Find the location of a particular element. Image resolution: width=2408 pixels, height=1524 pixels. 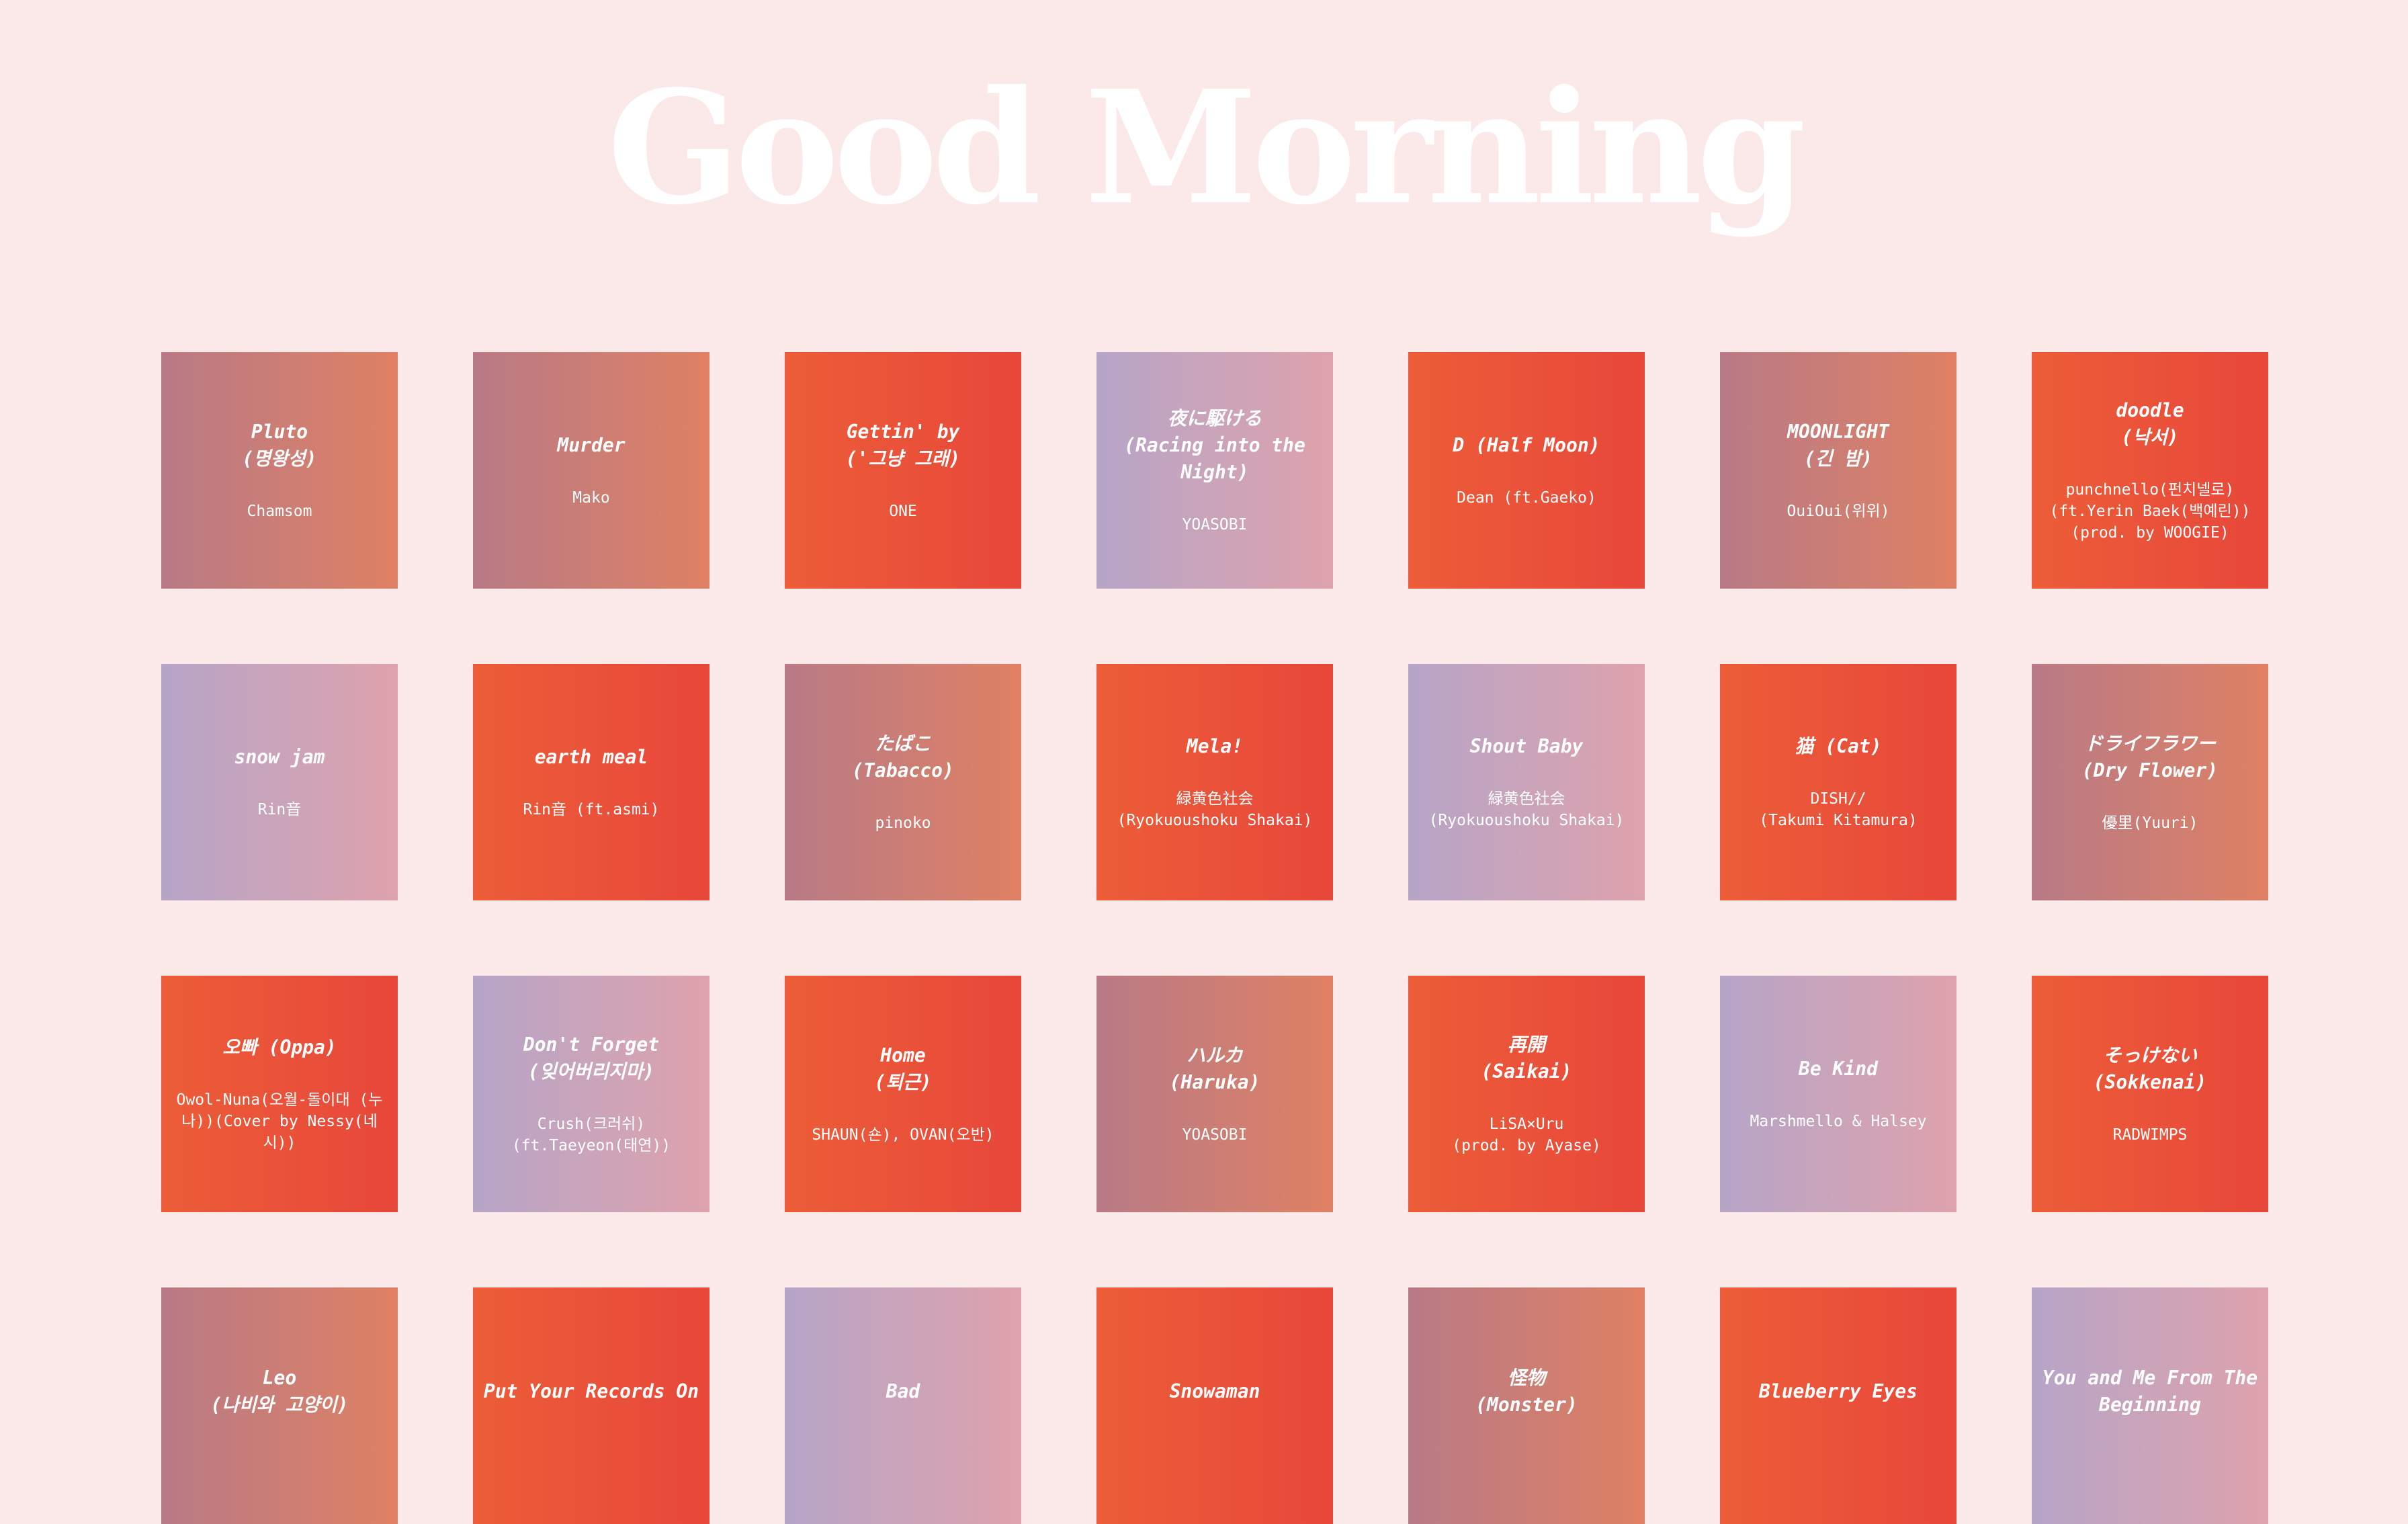

song-title: Bad is located at coordinates (903, 1391).